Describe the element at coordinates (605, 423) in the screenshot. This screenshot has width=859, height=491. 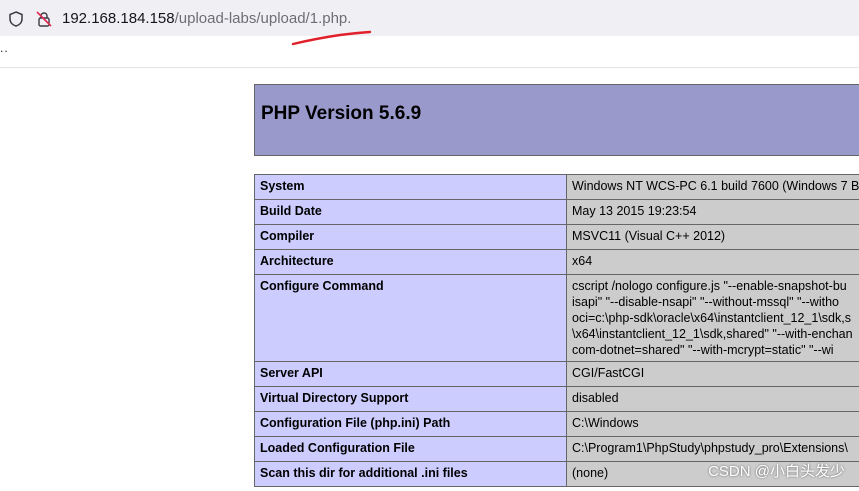
I see `row-value-line: C:\Windows` at that location.